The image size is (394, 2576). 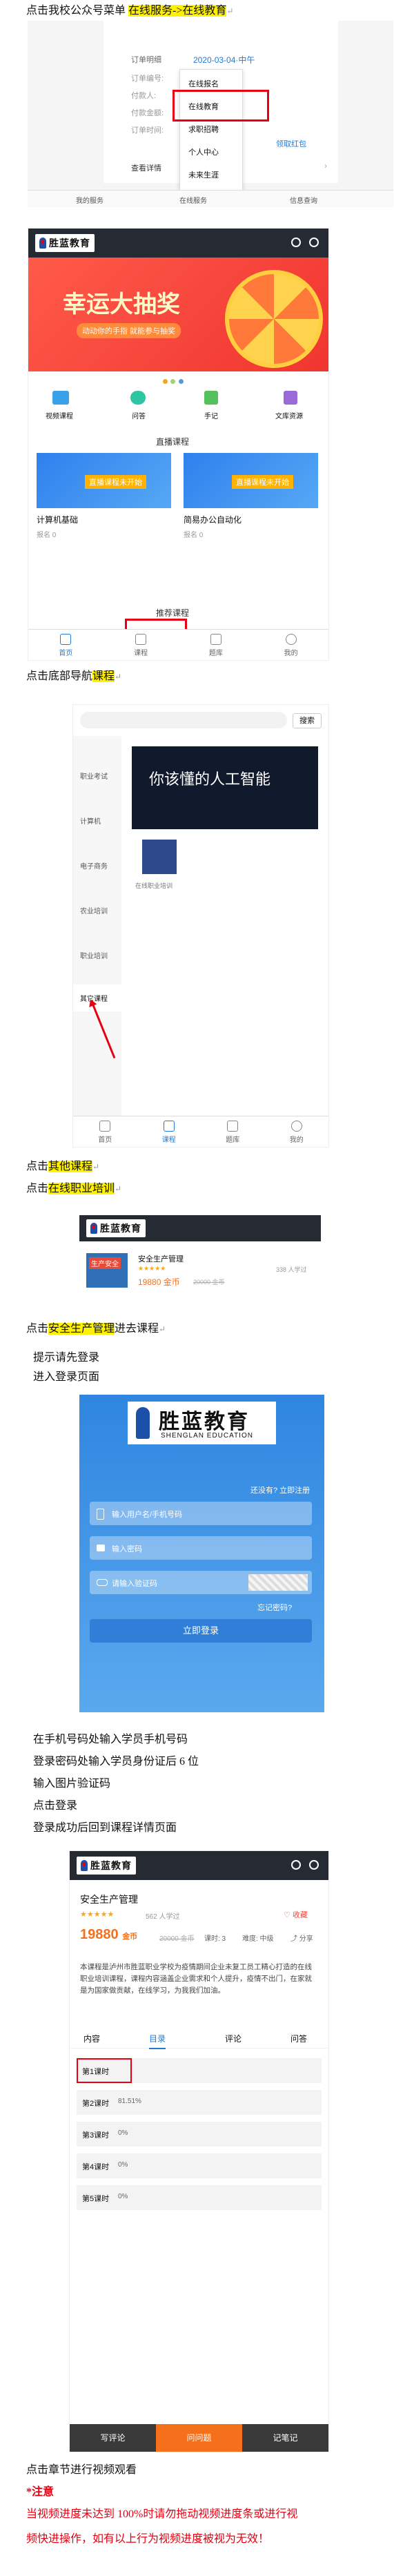 I want to click on search-bar, so click(x=184, y=720).